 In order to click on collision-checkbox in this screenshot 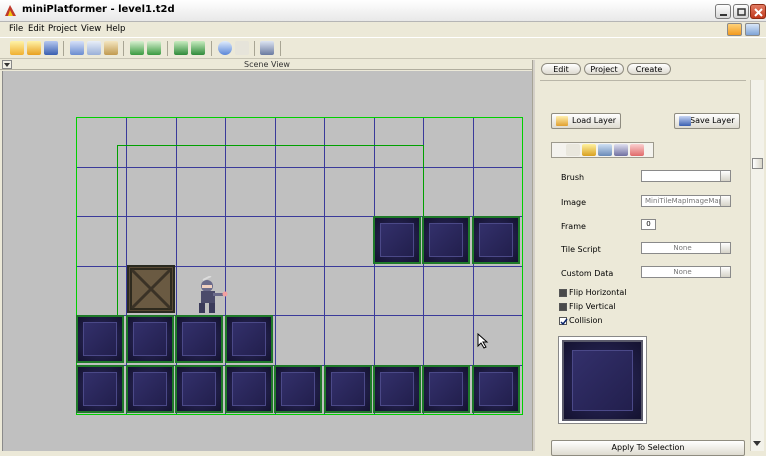, I will do `click(563, 321)`.